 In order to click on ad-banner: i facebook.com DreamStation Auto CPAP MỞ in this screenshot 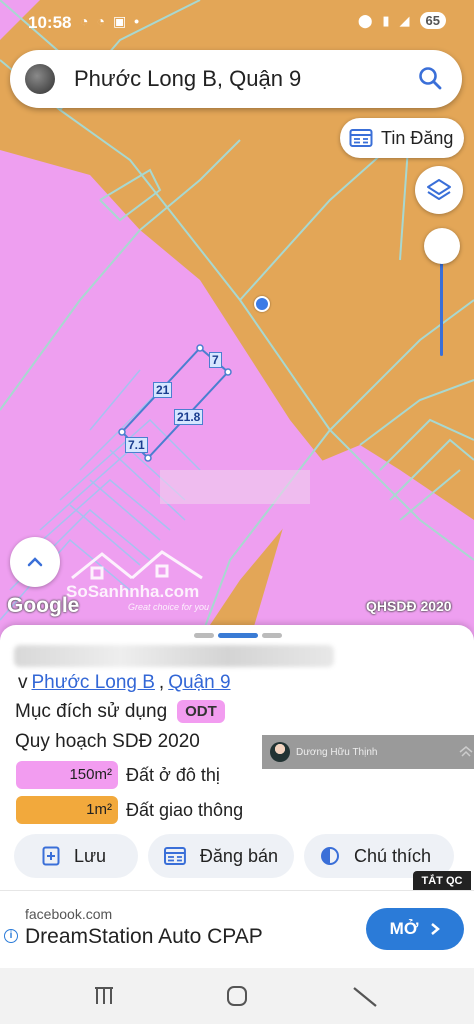, I will do `click(237, 929)`.